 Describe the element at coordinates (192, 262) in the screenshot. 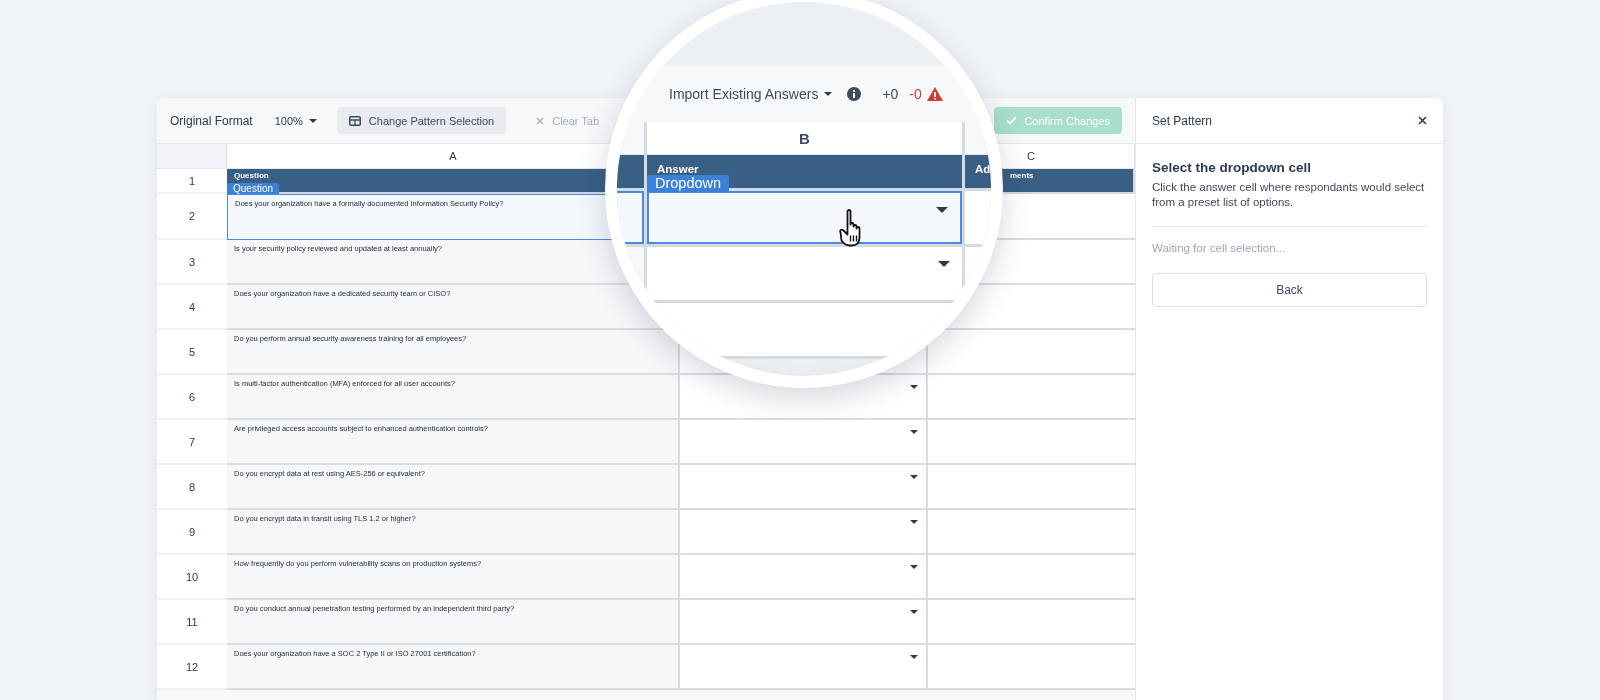

I see `row-number: 3` at that location.